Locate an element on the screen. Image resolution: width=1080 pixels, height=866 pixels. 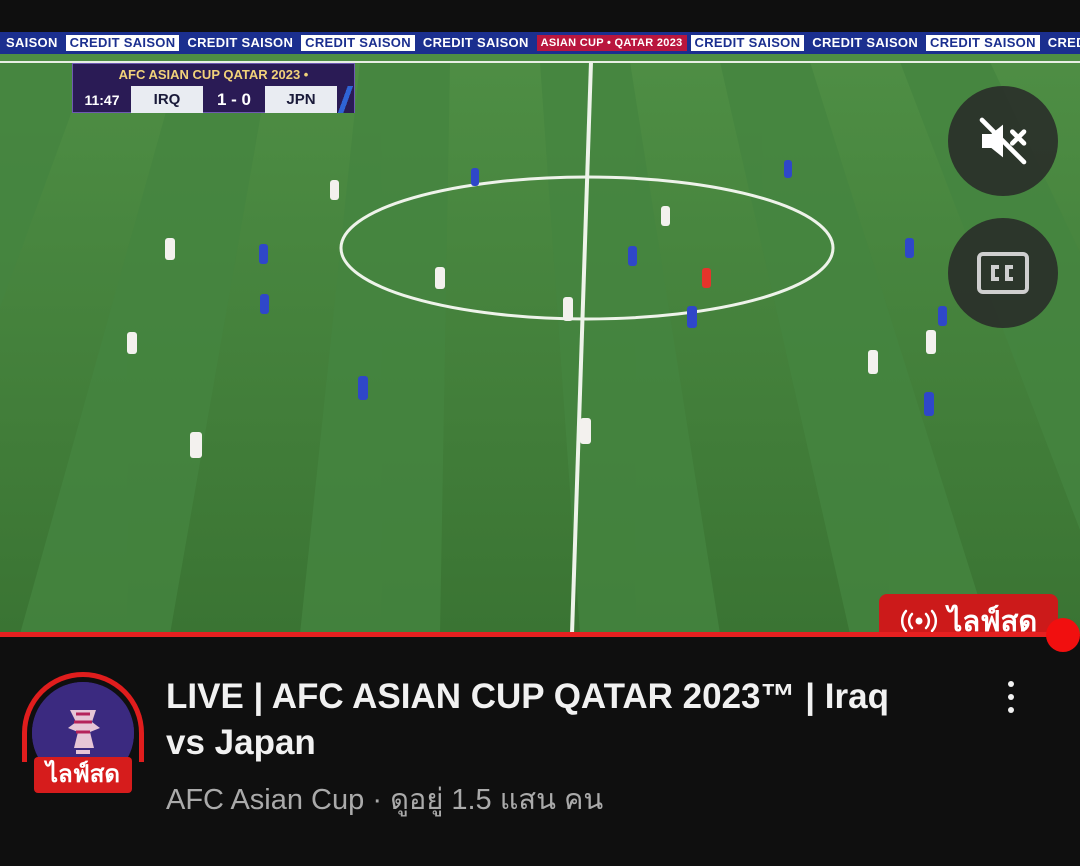
captions-button is located at coordinates (1003, 273).